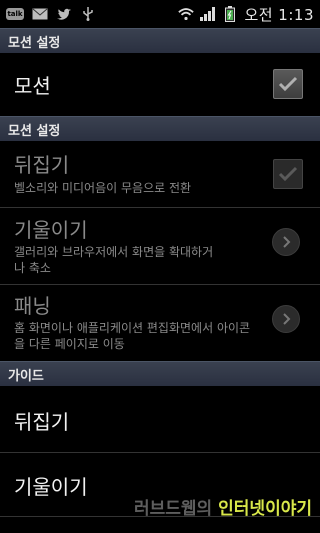 The height and width of the screenshot is (533, 320). I want to click on signal-icon, so click(208, 14).